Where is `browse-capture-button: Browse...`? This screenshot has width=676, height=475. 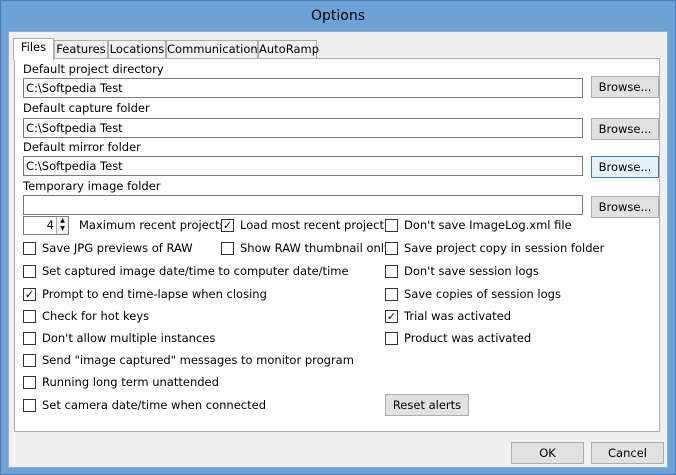
browse-capture-button: Browse... is located at coordinates (625, 129).